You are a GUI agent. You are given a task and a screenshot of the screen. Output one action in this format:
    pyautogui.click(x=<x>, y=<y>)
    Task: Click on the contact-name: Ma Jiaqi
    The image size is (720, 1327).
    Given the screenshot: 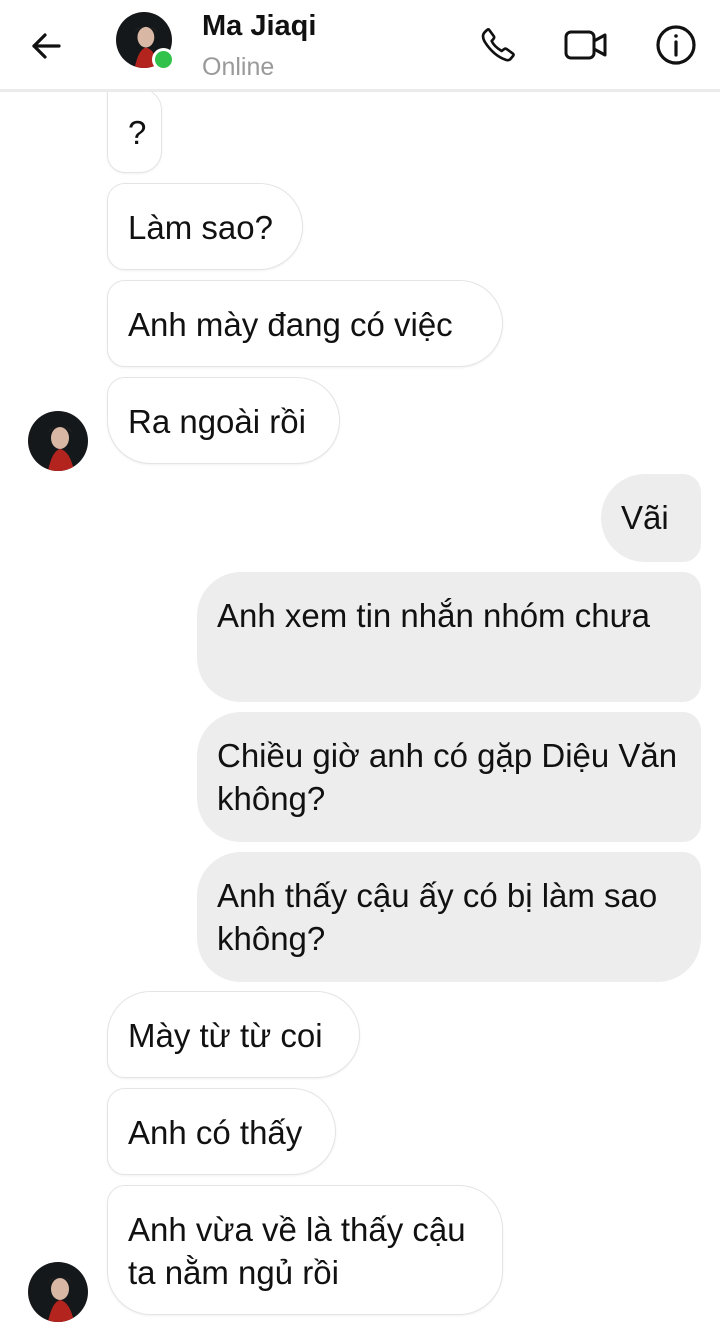 What is the action you would take?
    pyautogui.click(x=259, y=26)
    